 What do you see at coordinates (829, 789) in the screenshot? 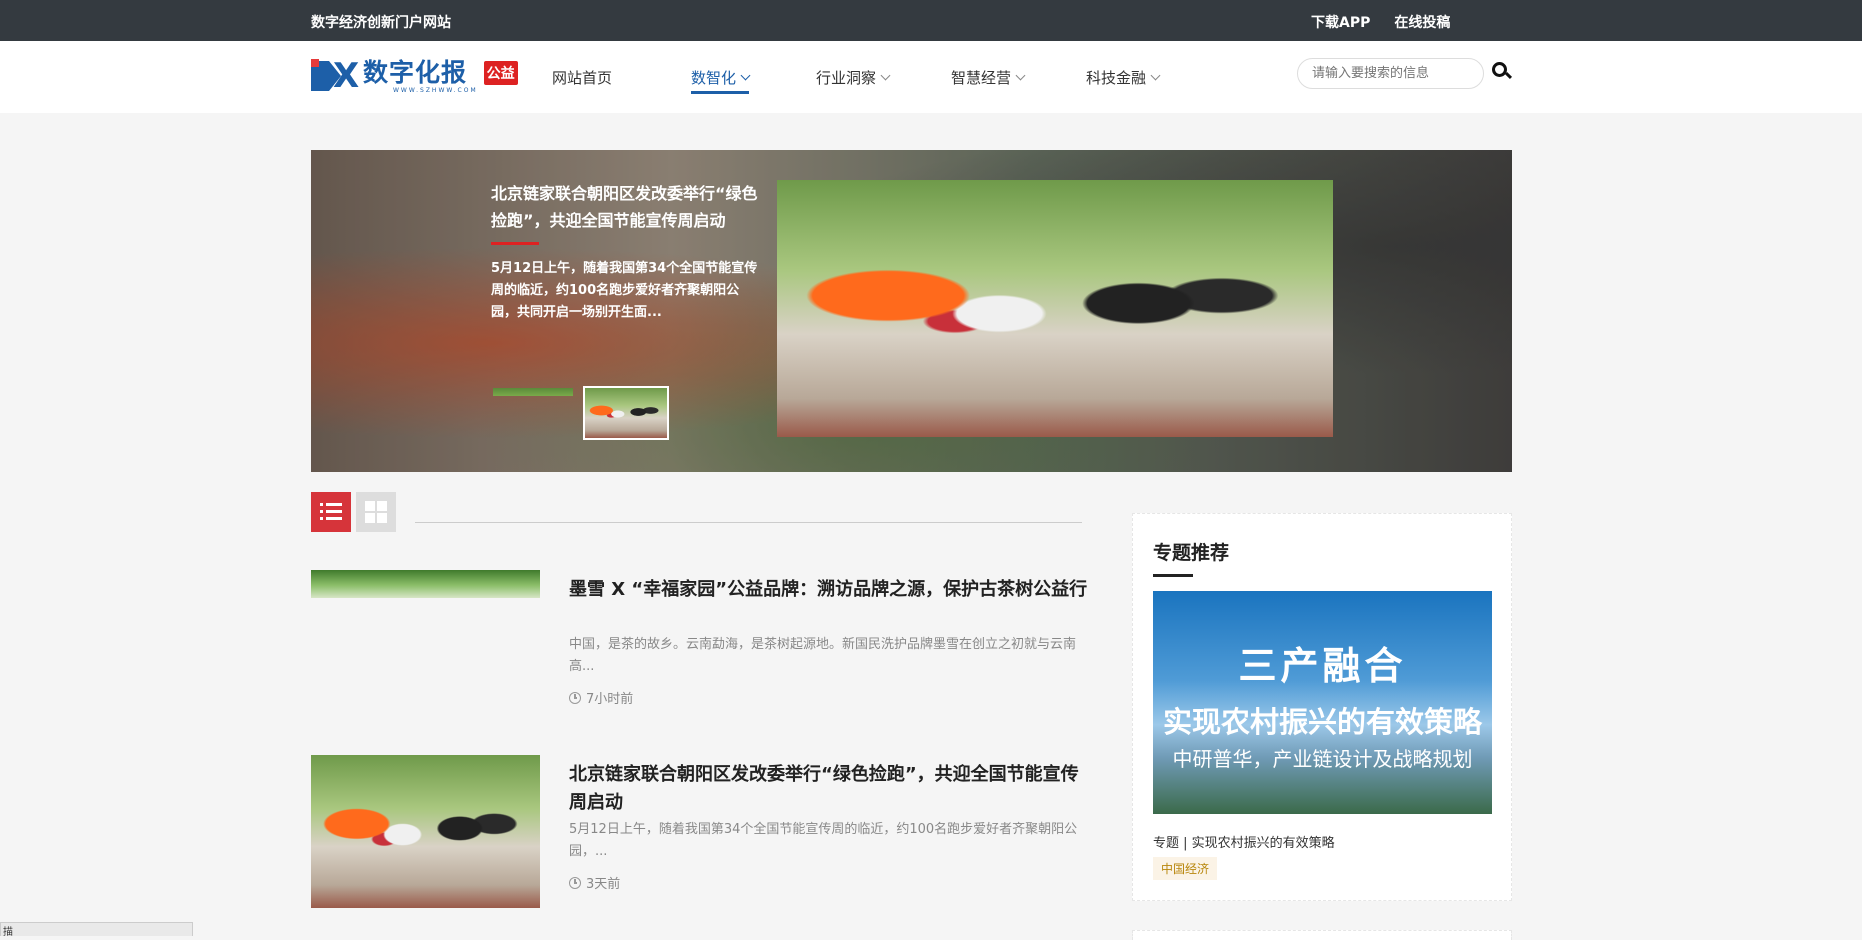
I see `article-title: 北京链家联合朝阳区发改委举行“绿色捡跑”，共迎全国节能宣传周启动` at bounding box center [829, 789].